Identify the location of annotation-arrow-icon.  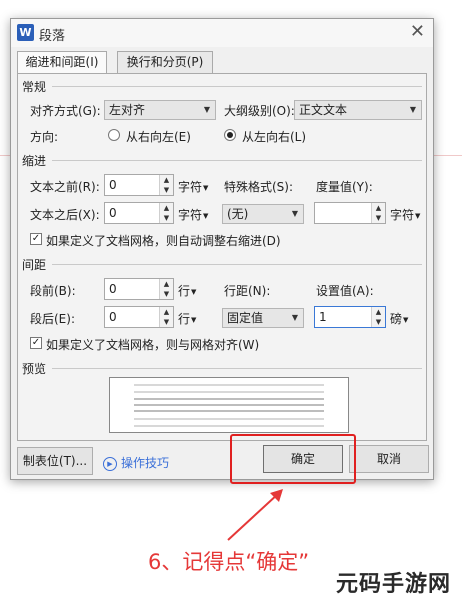
(255, 515).